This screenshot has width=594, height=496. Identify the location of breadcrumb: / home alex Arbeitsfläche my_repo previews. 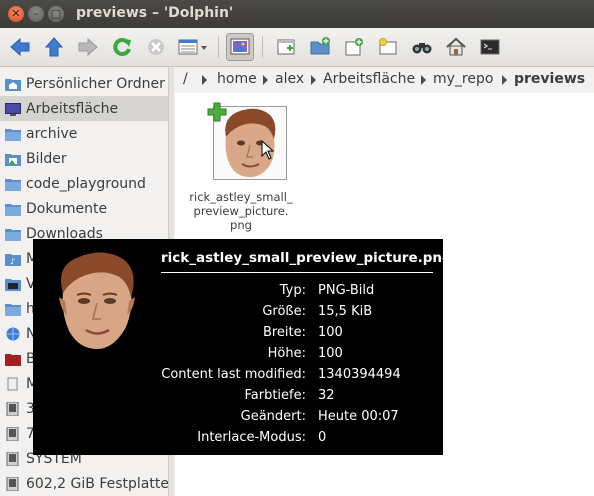
(384, 80).